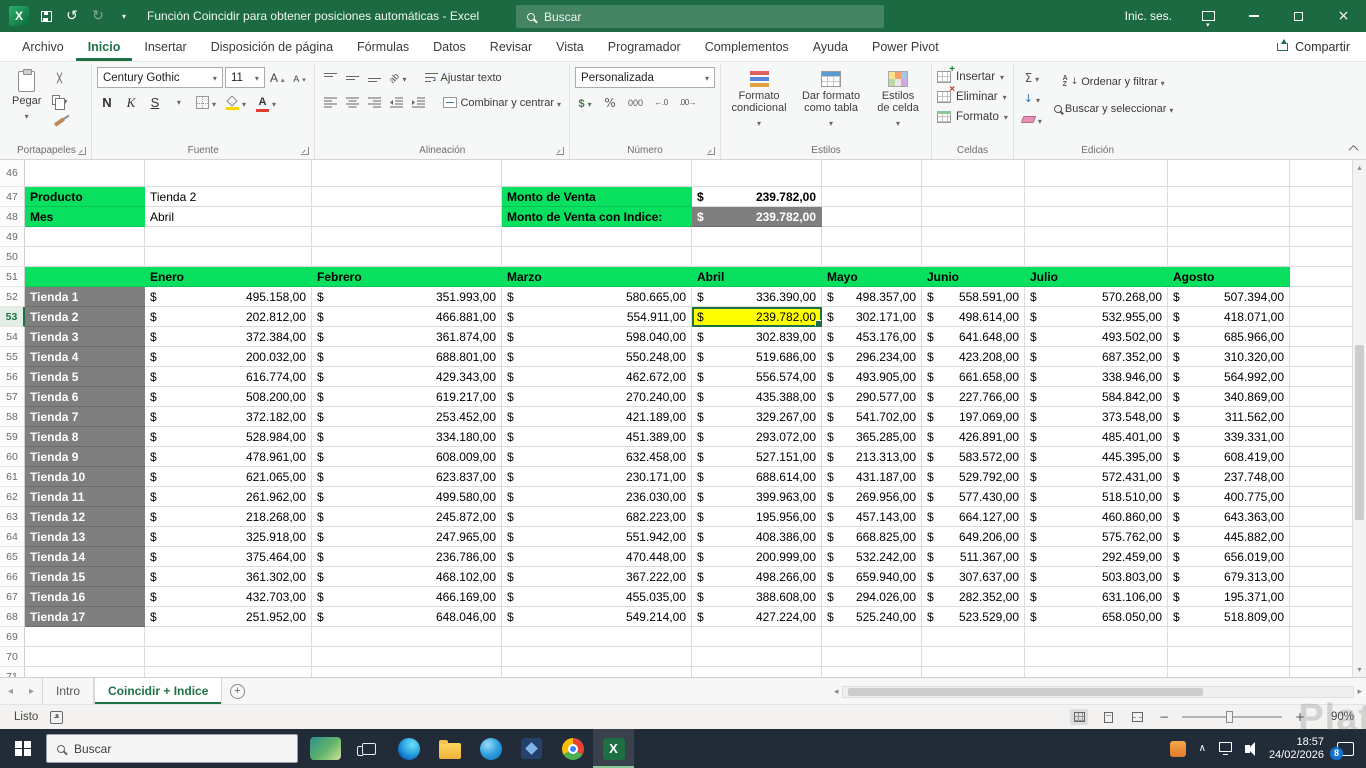  Describe the element at coordinates (757, 297) in the screenshot. I see `amount-cell: $336.390,00` at that location.